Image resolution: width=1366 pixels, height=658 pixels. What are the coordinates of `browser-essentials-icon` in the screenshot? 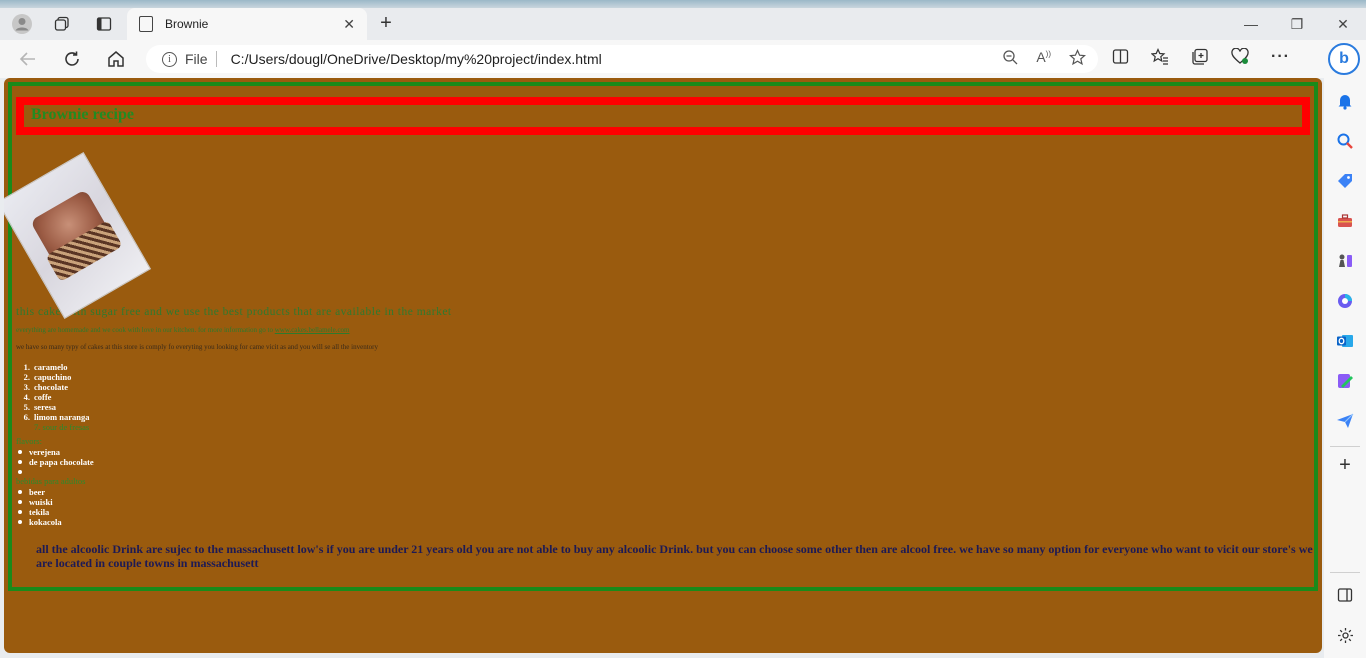 It's located at (1240, 58).